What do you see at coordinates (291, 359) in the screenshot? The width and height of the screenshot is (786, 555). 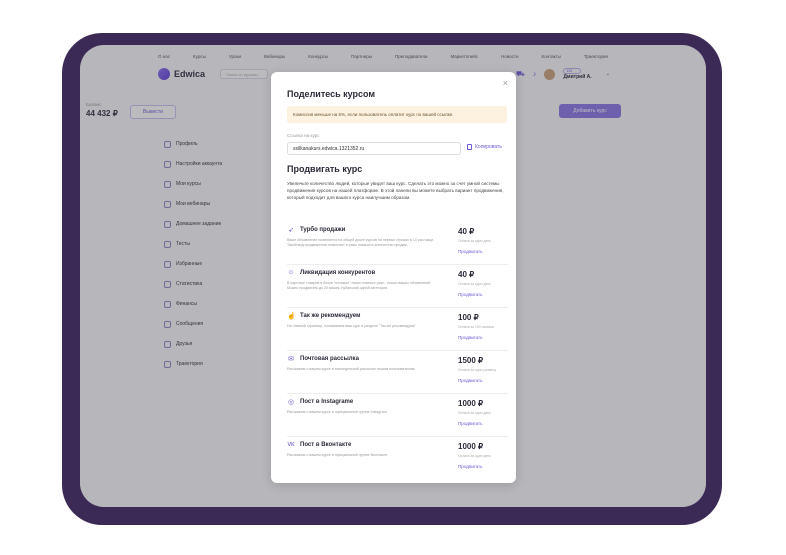 I see `mail-icon: ✉` at bounding box center [291, 359].